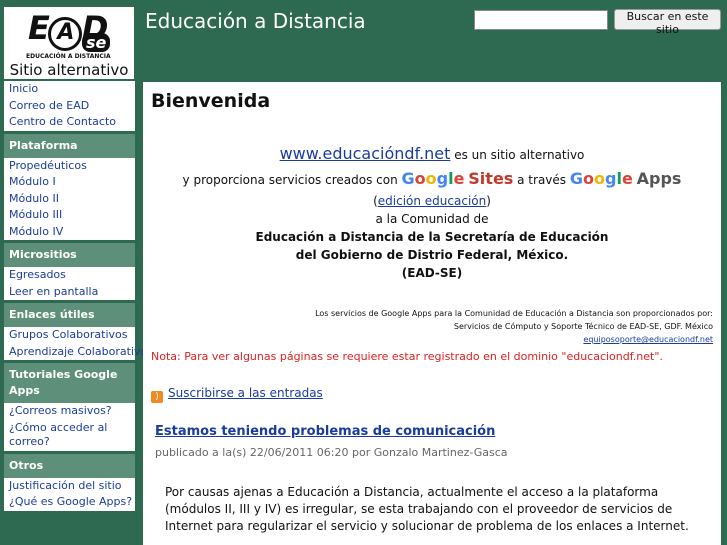 This screenshot has height=545, width=727. I want to click on intro-line-3: (edición educación), so click(432, 201).